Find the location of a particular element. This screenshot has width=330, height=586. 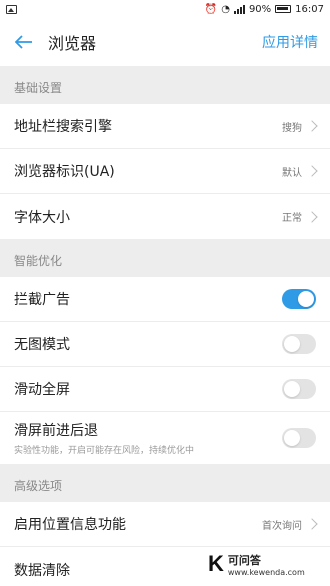

swipe-navigation-label: 滑屏前进后退 is located at coordinates (56, 431).